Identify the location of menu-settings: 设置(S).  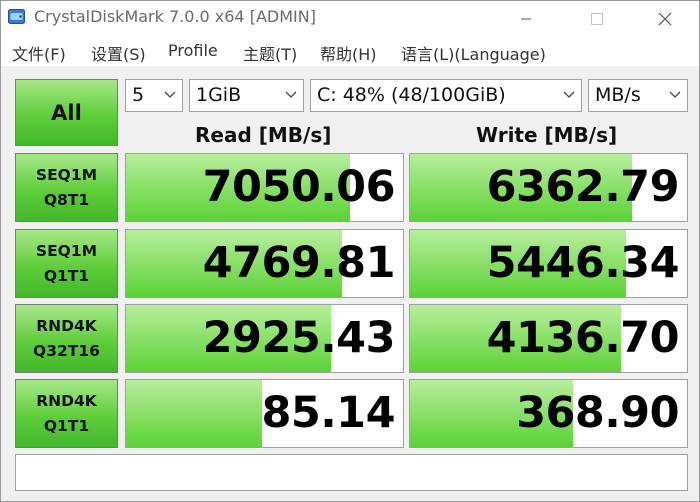
(118, 53).